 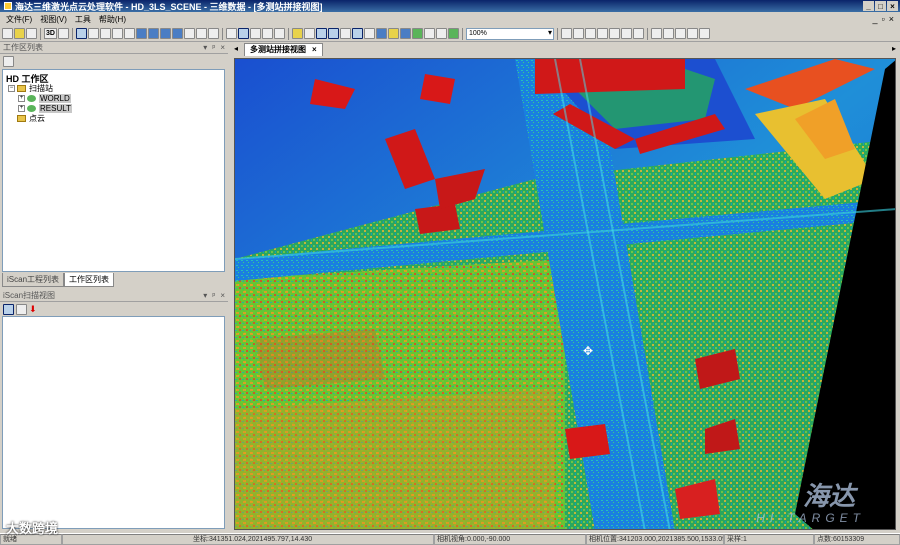 I want to click on zoom-select: 100%, so click(x=509, y=33).